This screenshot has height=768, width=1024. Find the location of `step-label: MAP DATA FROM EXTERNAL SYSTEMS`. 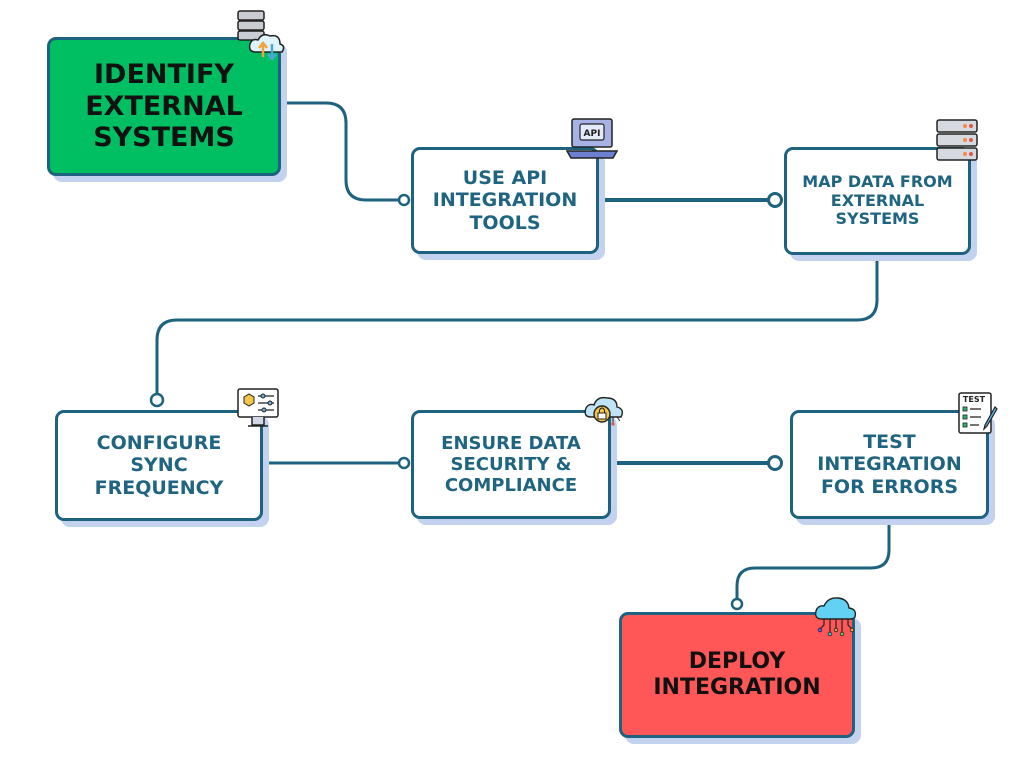

step-label: MAP DATA FROM EXTERNAL SYSTEMS is located at coordinates (877, 200).